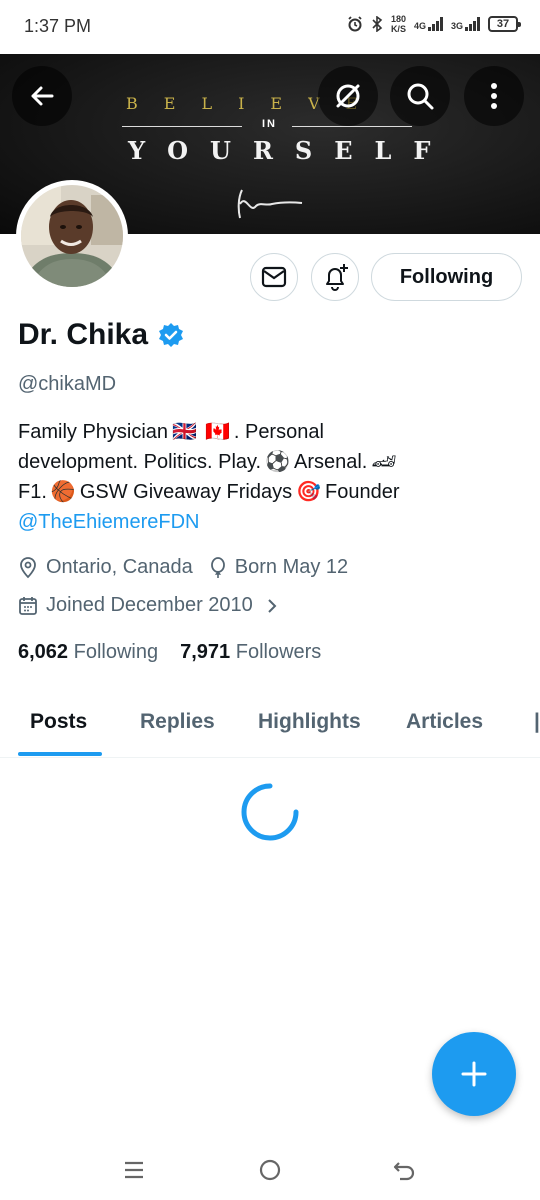 The image size is (540, 1200). I want to click on canada-flag-icon: 🇨🇦, so click(217, 432).